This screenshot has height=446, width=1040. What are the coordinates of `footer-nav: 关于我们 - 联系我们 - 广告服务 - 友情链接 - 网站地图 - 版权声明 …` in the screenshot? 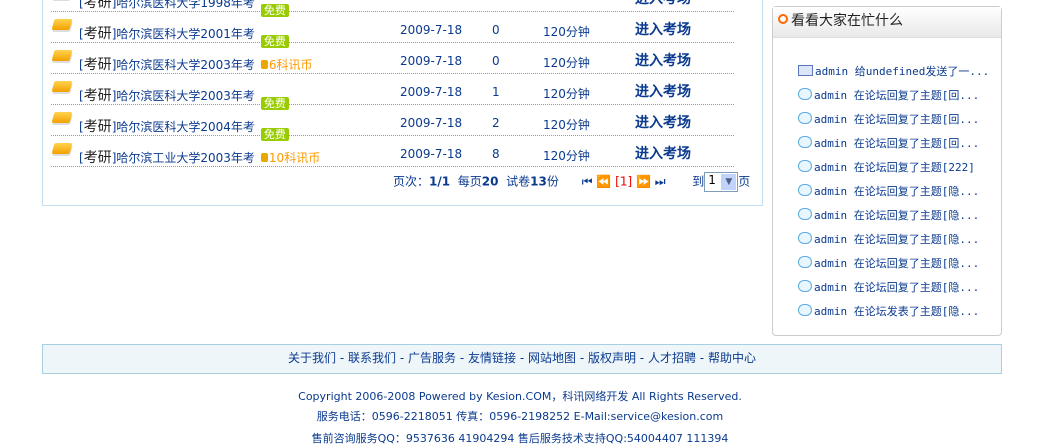 It's located at (522, 359).